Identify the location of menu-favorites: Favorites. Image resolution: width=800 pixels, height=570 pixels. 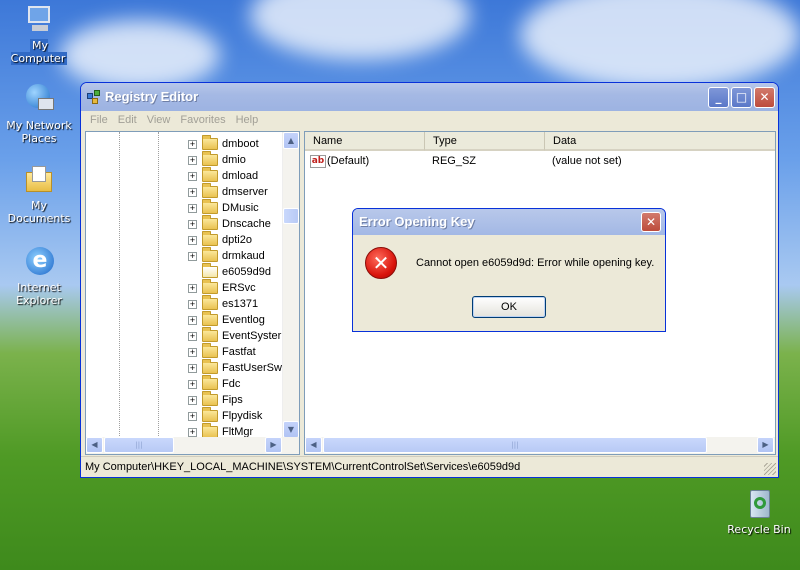
(202, 118).